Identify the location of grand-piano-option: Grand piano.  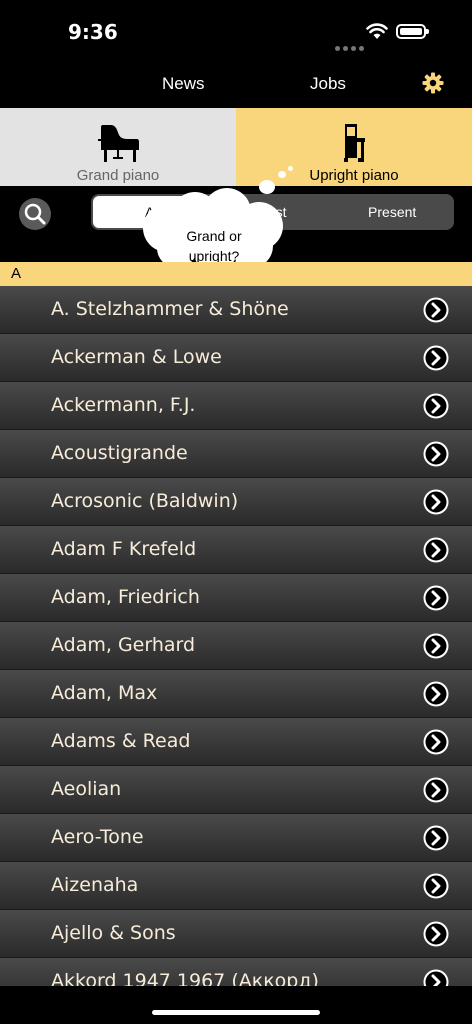
(118, 147).